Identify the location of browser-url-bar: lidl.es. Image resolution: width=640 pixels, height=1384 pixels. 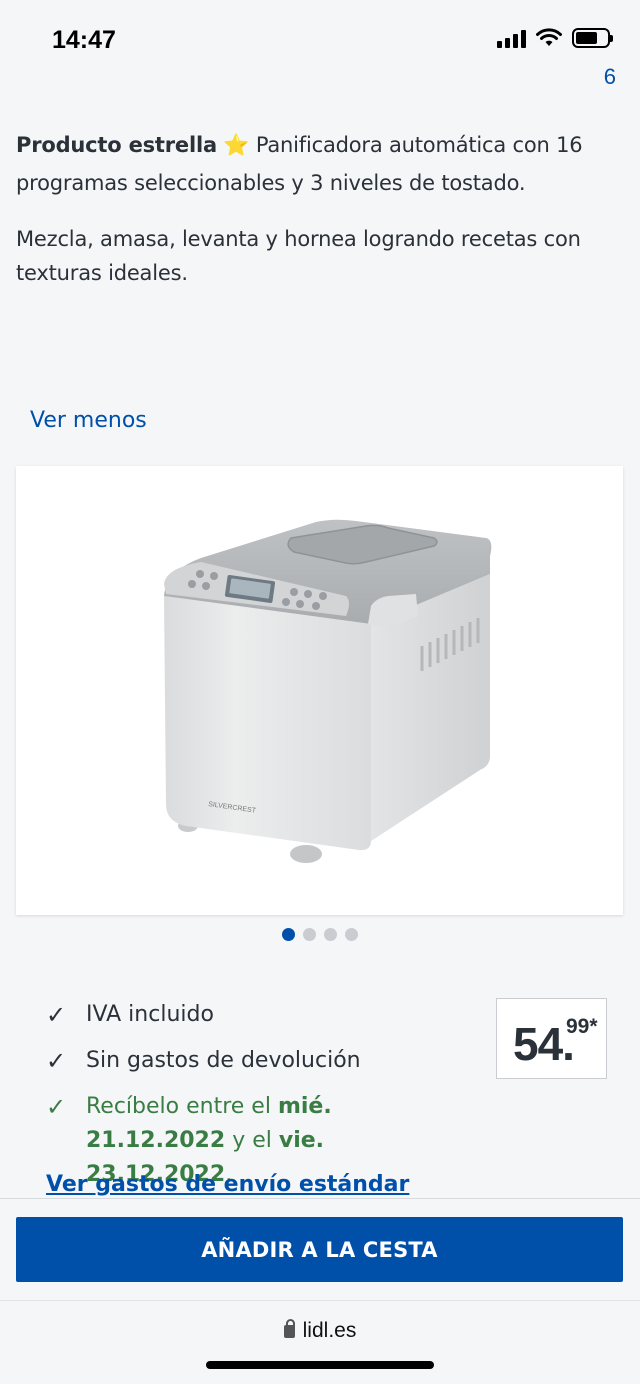
(320, 1342).